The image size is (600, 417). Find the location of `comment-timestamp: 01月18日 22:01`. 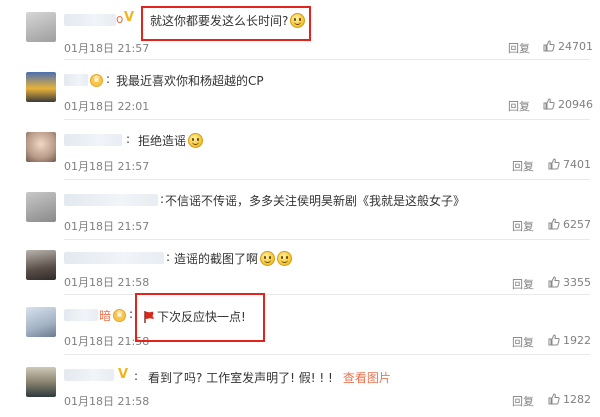

comment-timestamp: 01月18日 22:01 is located at coordinates (107, 106).